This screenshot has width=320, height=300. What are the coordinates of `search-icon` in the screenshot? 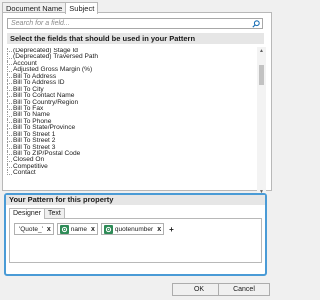 It's located at (256, 23).